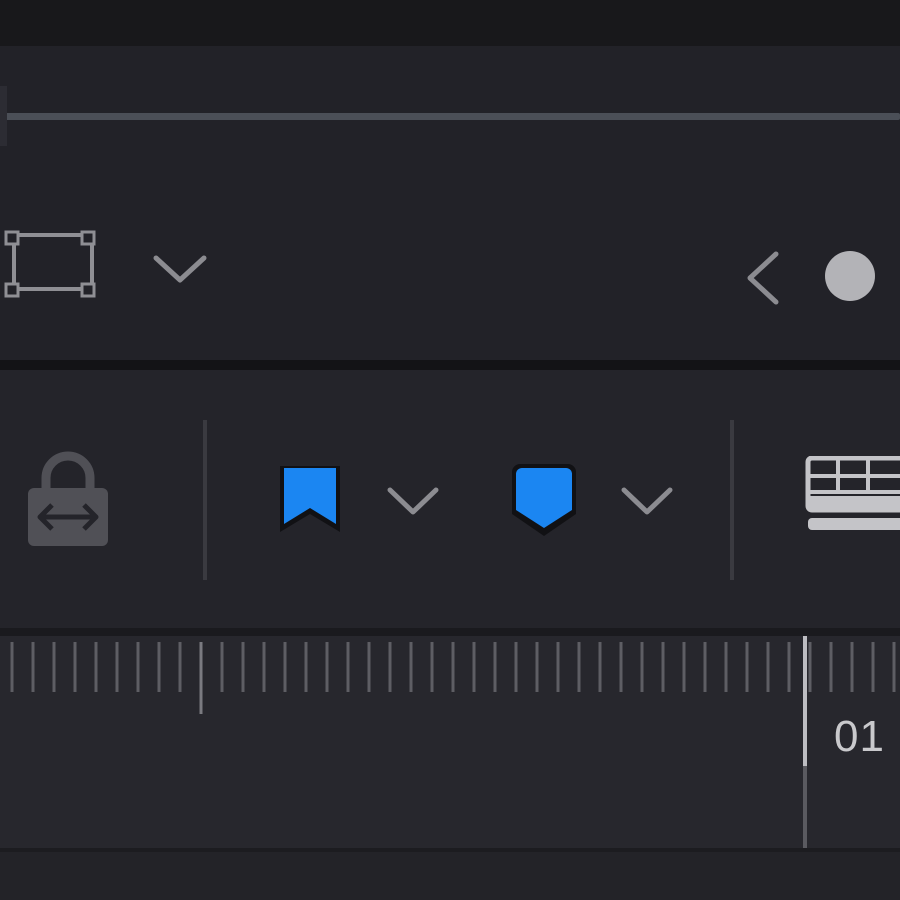  Describe the element at coordinates (762, 278) in the screenshot. I see `chevron-left-icon` at that location.